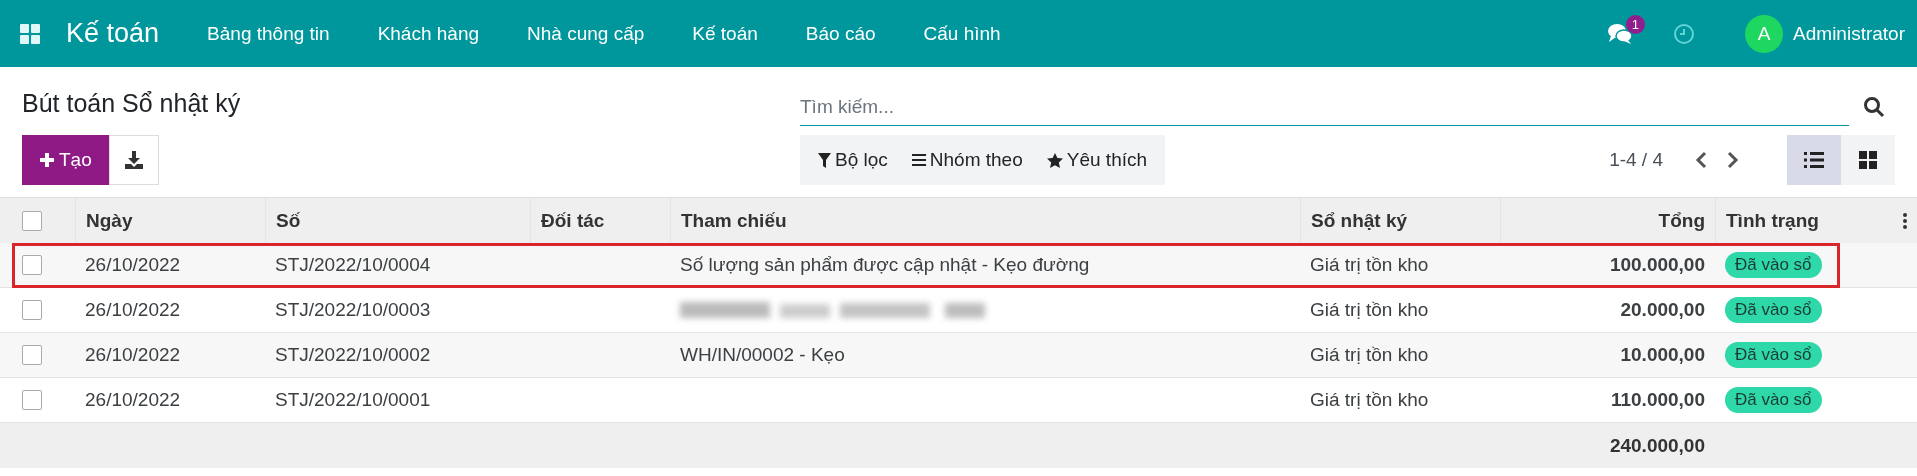 The width and height of the screenshot is (1917, 476). Describe the element at coordinates (1097, 160) in the screenshot. I see `filter-menu-button: Yêu thích` at that location.